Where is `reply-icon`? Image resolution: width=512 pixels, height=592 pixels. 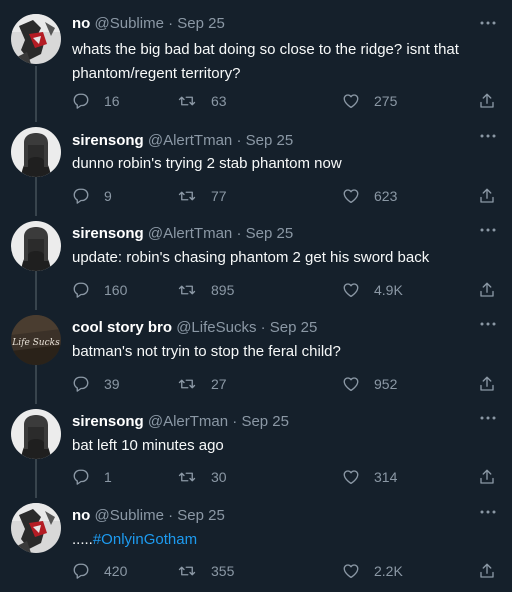
reply-icon is located at coordinates (81, 101).